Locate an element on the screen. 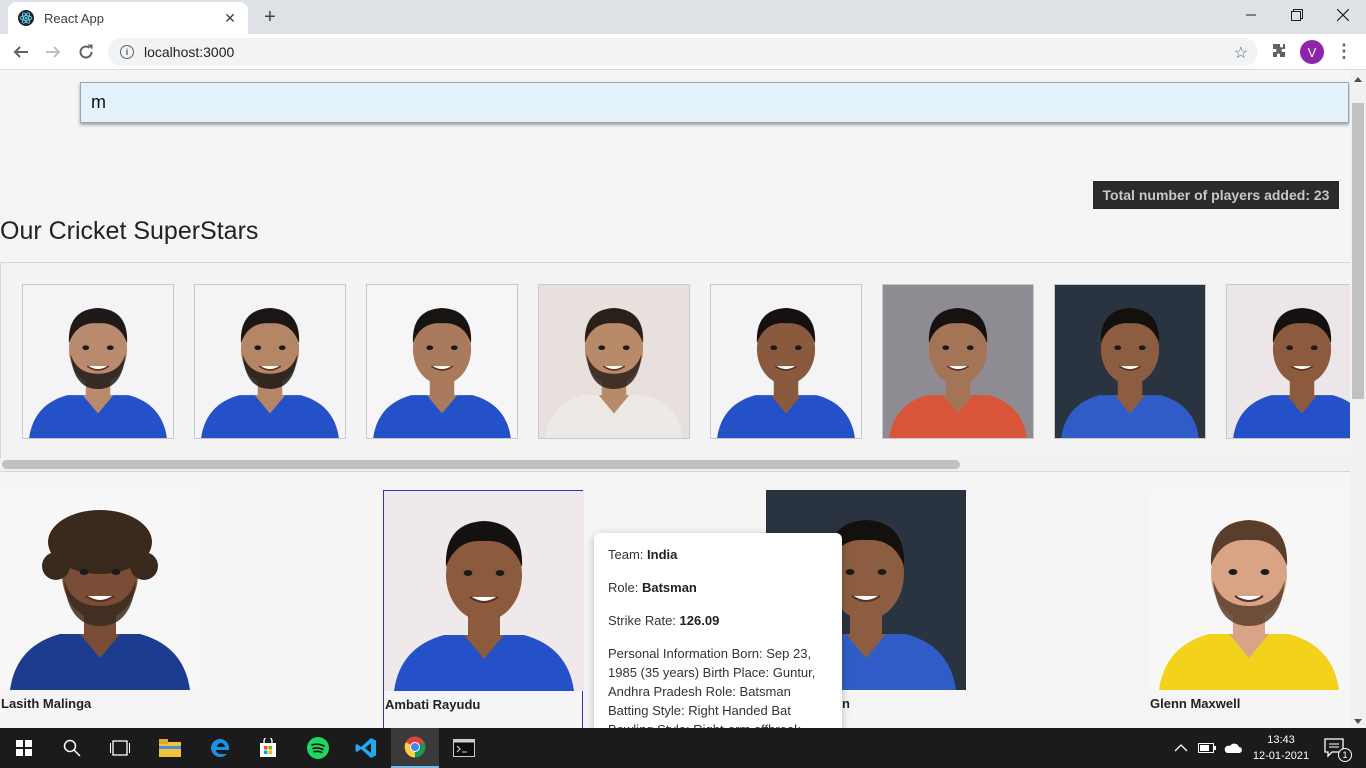  tray-chevron-up-icon is located at coordinates (1181, 748).